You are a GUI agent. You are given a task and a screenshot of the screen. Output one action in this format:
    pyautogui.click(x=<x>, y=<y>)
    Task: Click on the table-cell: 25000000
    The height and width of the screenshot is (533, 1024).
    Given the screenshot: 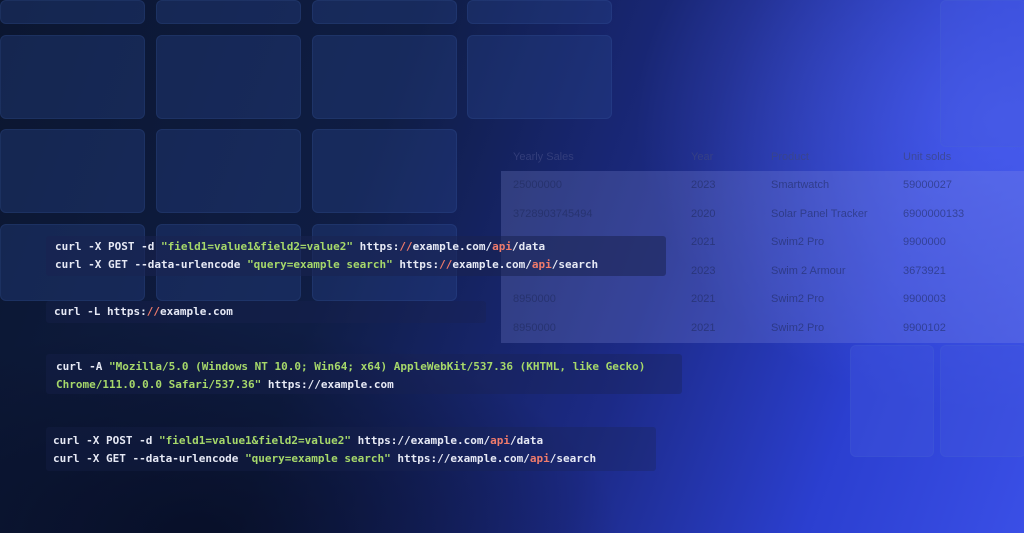 What is the action you would take?
    pyautogui.click(x=537, y=185)
    